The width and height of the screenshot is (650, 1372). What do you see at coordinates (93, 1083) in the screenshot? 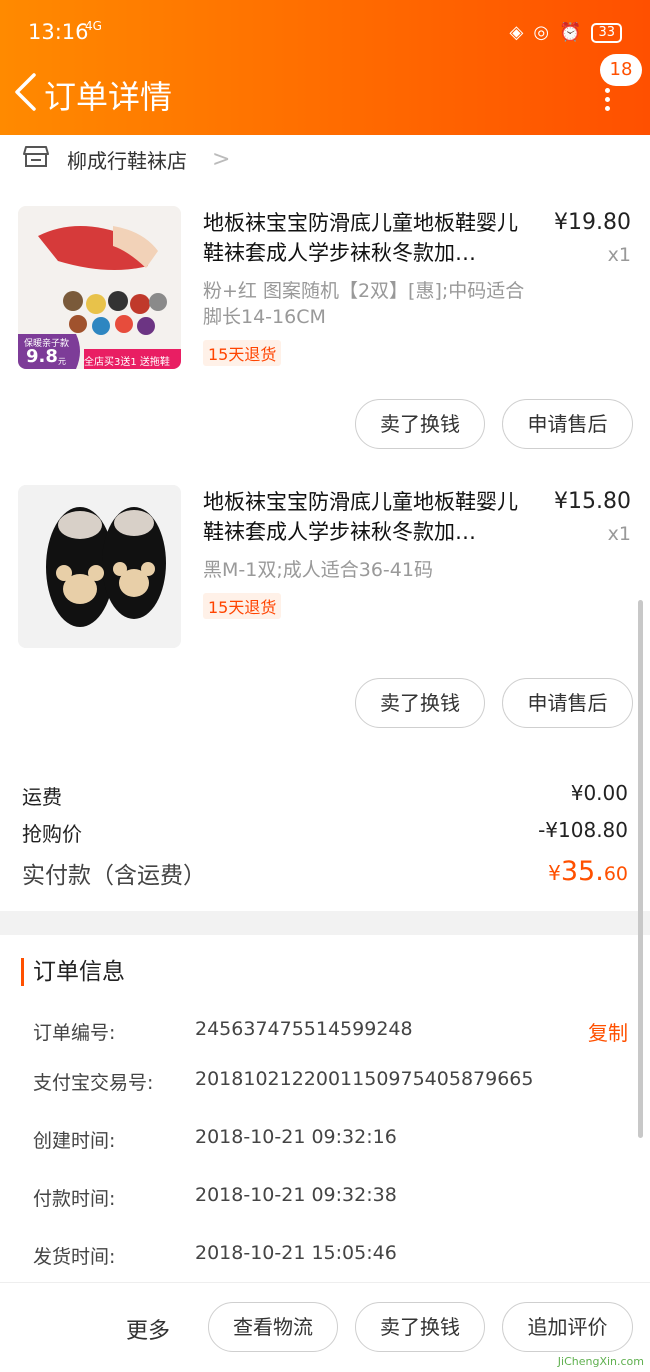
I see `alipay-trade-label: 支付宝交易号:` at bounding box center [93, 1083].